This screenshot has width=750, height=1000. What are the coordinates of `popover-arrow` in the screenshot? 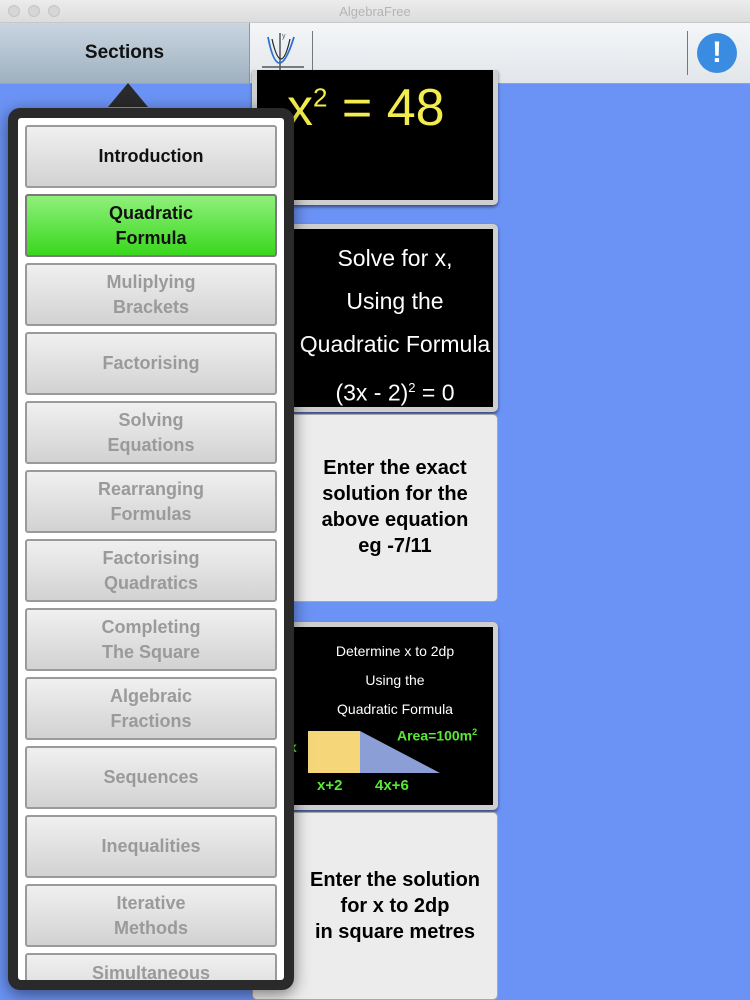 It's located at (128, 95).